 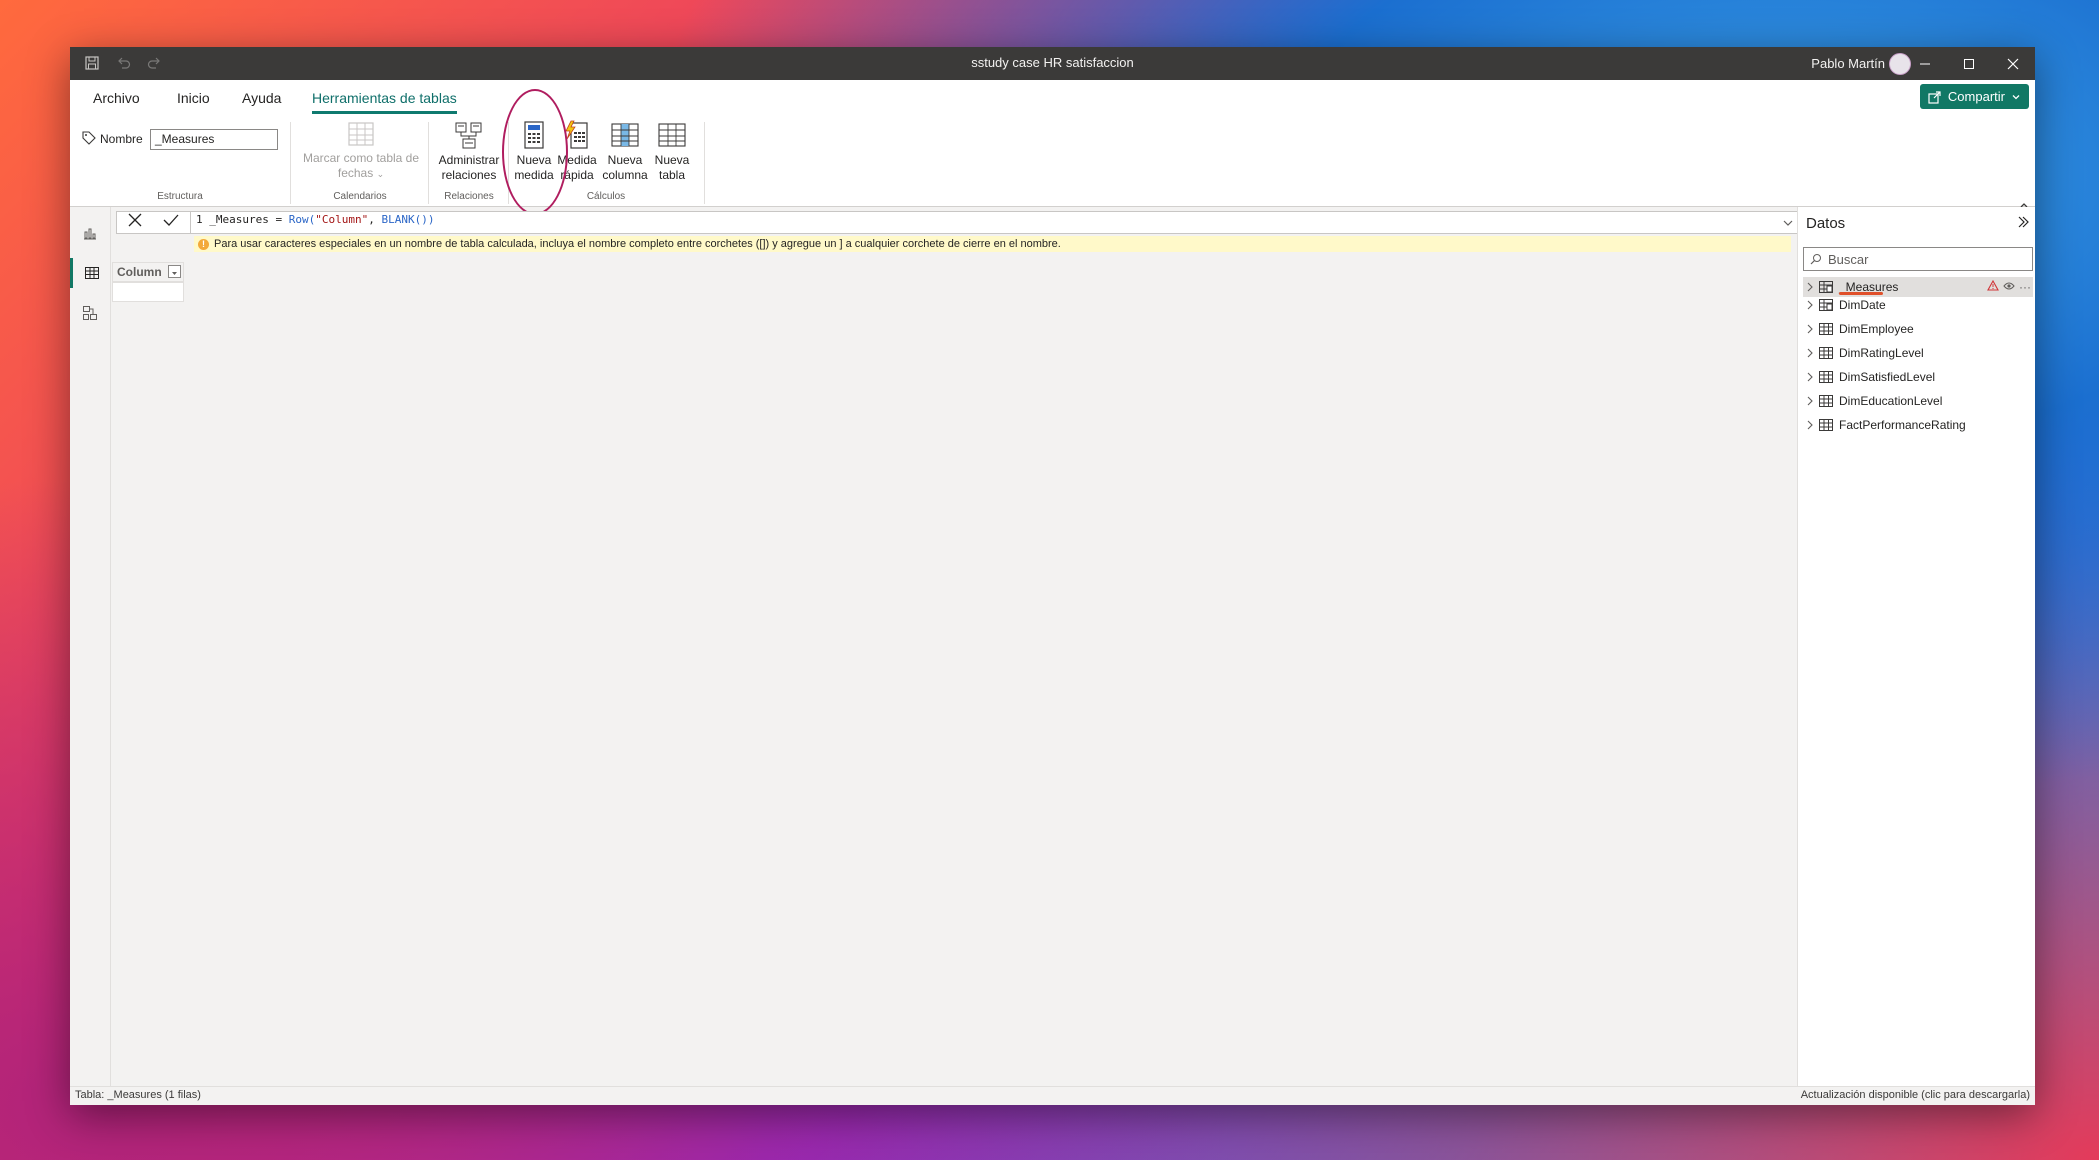 I want to click on tag-icon, so click(x=89, y=140).